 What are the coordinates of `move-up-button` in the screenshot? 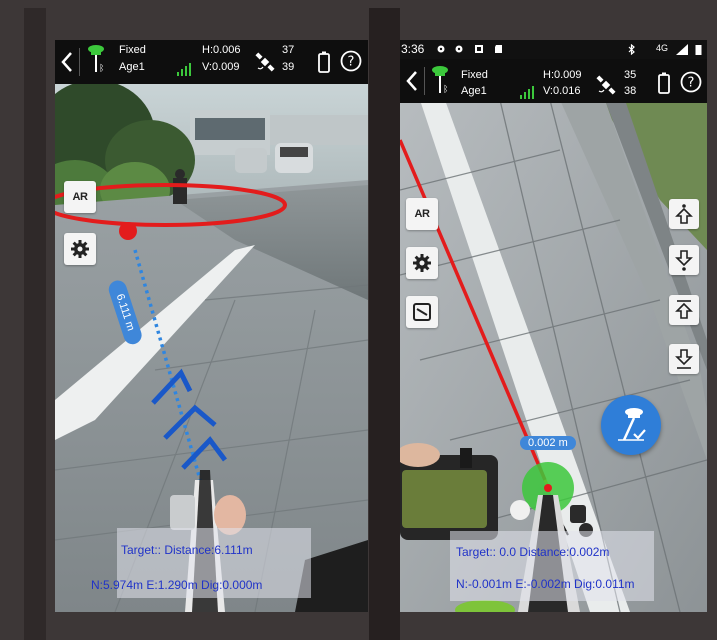 It's located at (684, 214).